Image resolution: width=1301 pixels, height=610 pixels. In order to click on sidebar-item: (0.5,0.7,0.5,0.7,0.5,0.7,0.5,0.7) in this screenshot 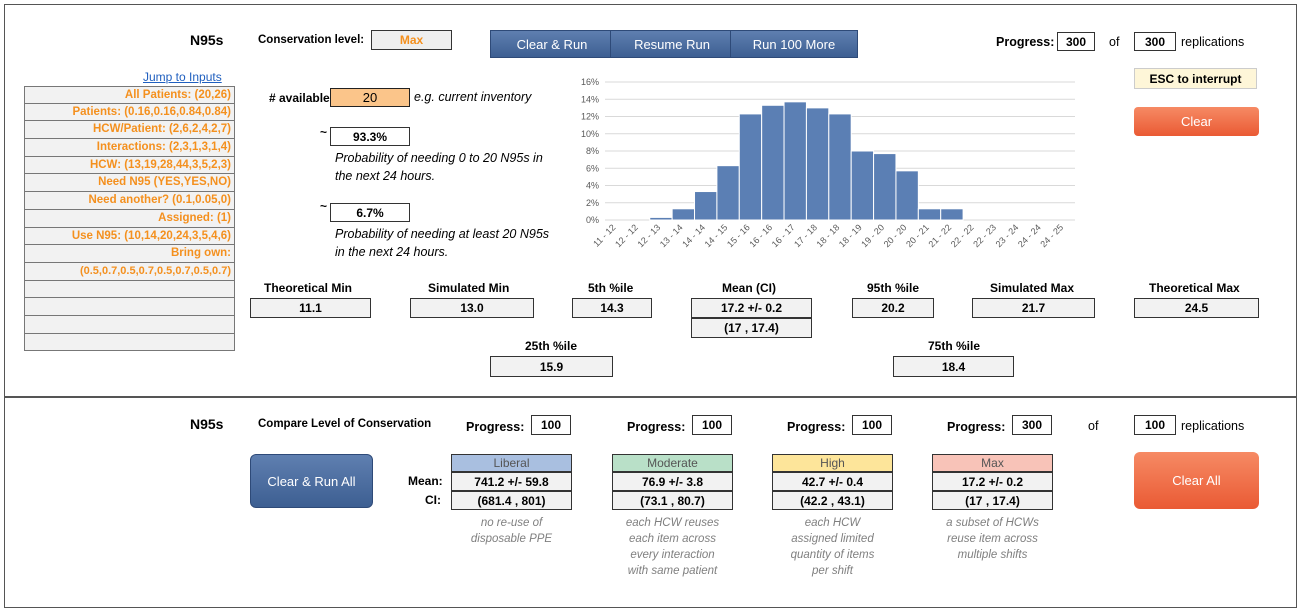, I will do `click(129, 271)`.